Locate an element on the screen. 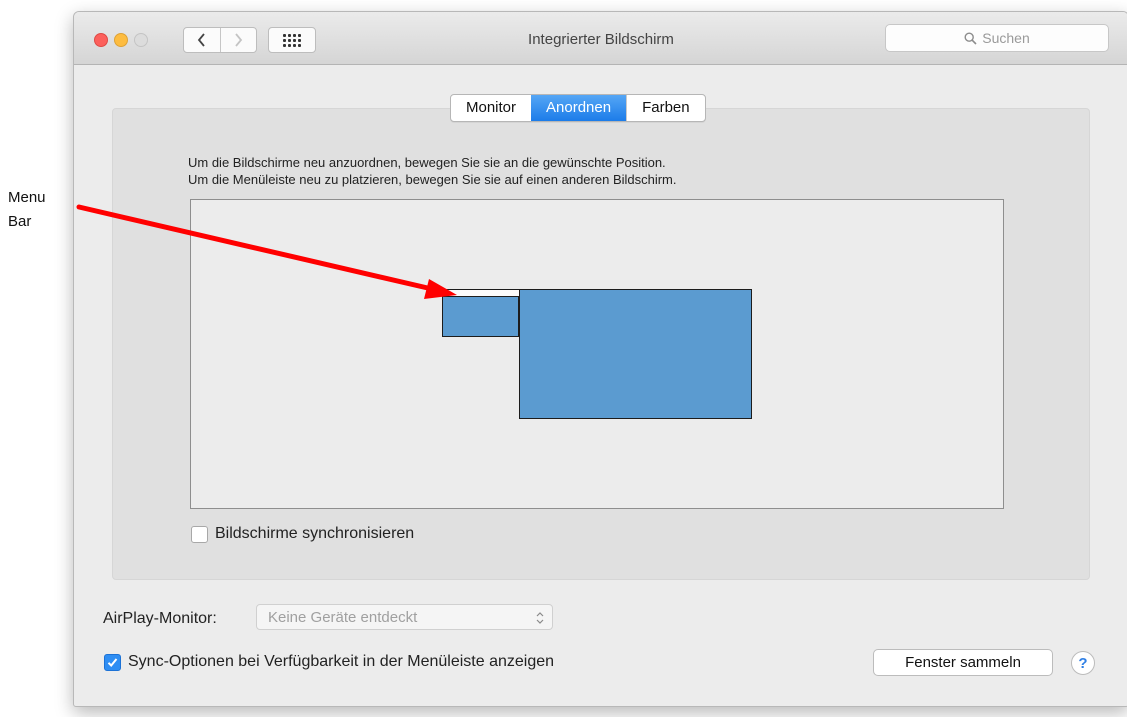 This screenshot has width=1127, height=717. mirror-displays-option: Bildschirme synchronisieren is located at coordinates (302, 534).